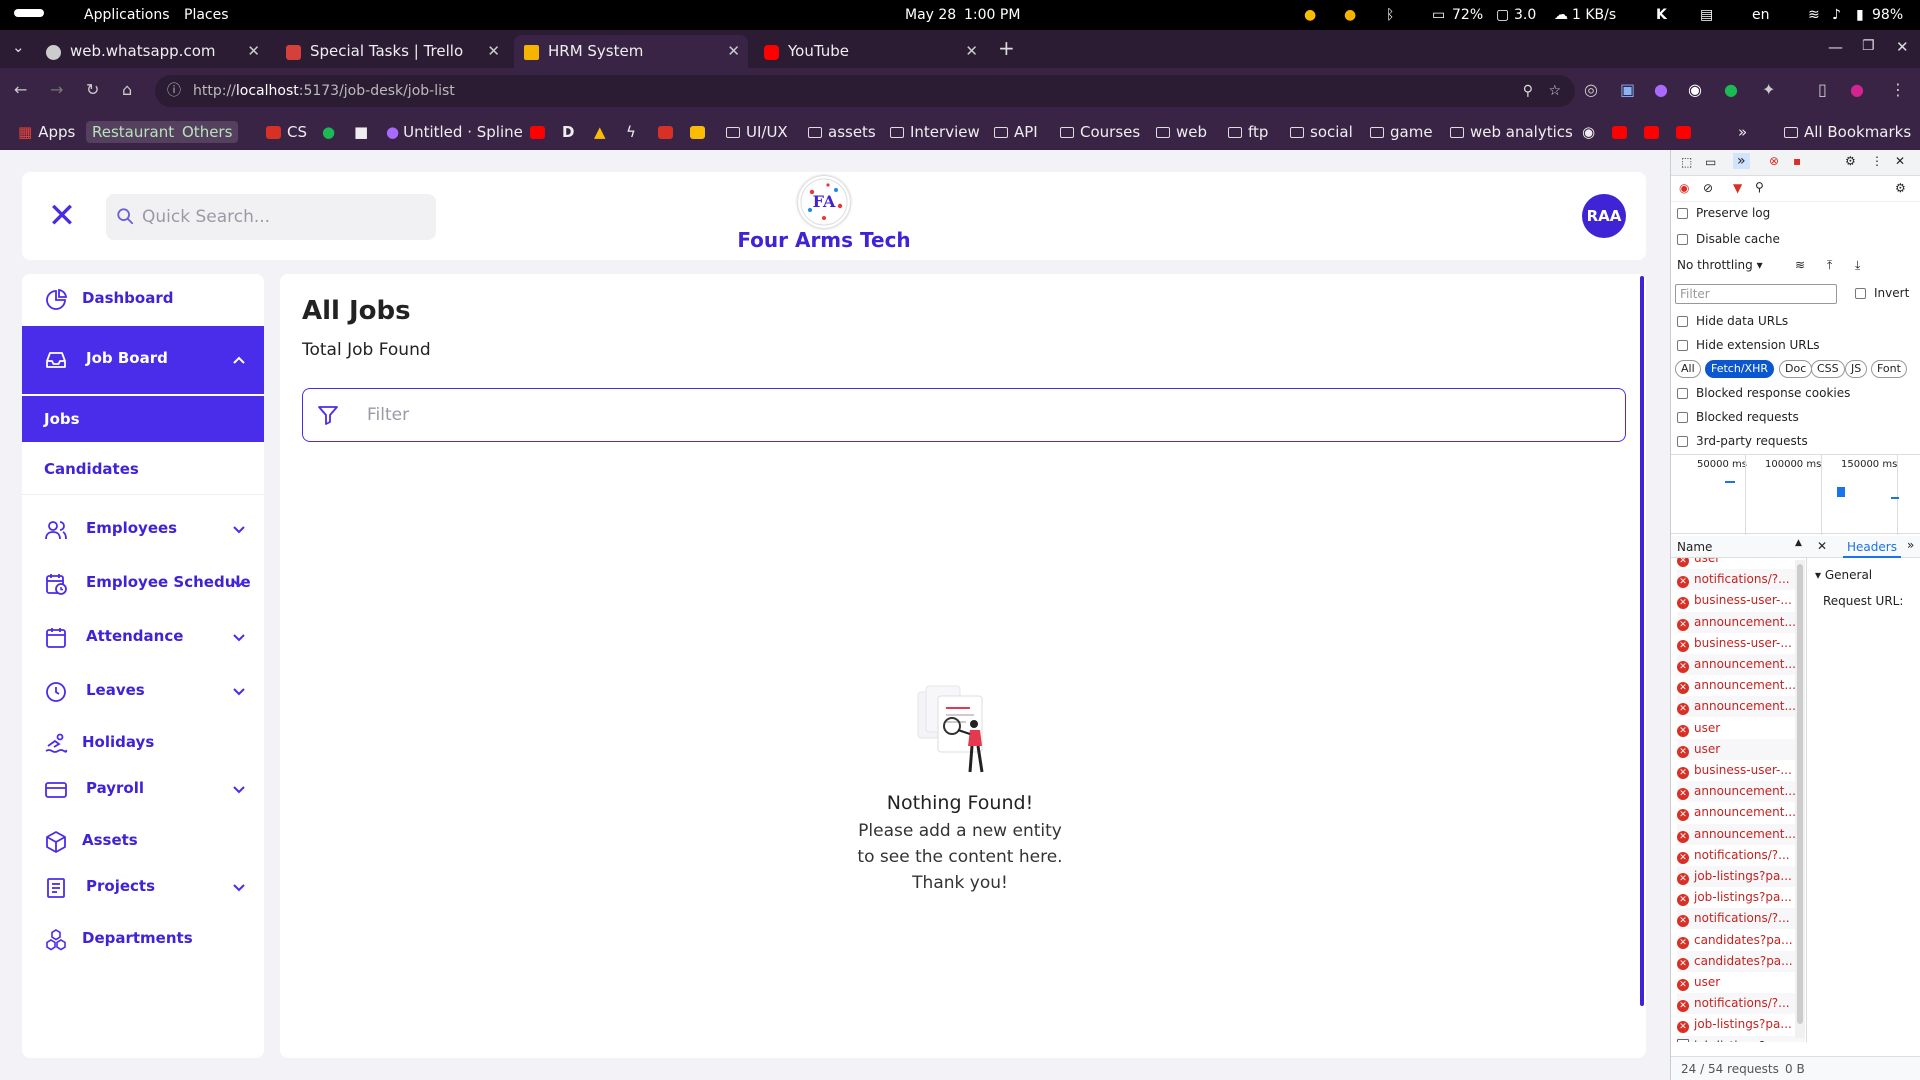  What do you see at coordinates (1554, 91) in the screenshot?
I see `bookmark-star-icon: ☆` at bounding box center [1554, 91].